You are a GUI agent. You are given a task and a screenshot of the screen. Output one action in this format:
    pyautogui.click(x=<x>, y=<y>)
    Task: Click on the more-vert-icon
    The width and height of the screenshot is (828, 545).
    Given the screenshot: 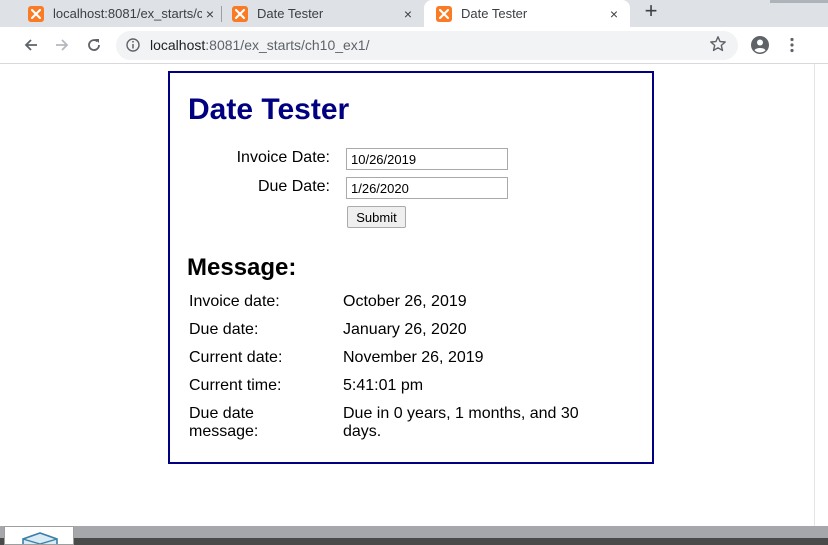 What is the action you would take?
    pyautogui.click(x=792, y=45)
    